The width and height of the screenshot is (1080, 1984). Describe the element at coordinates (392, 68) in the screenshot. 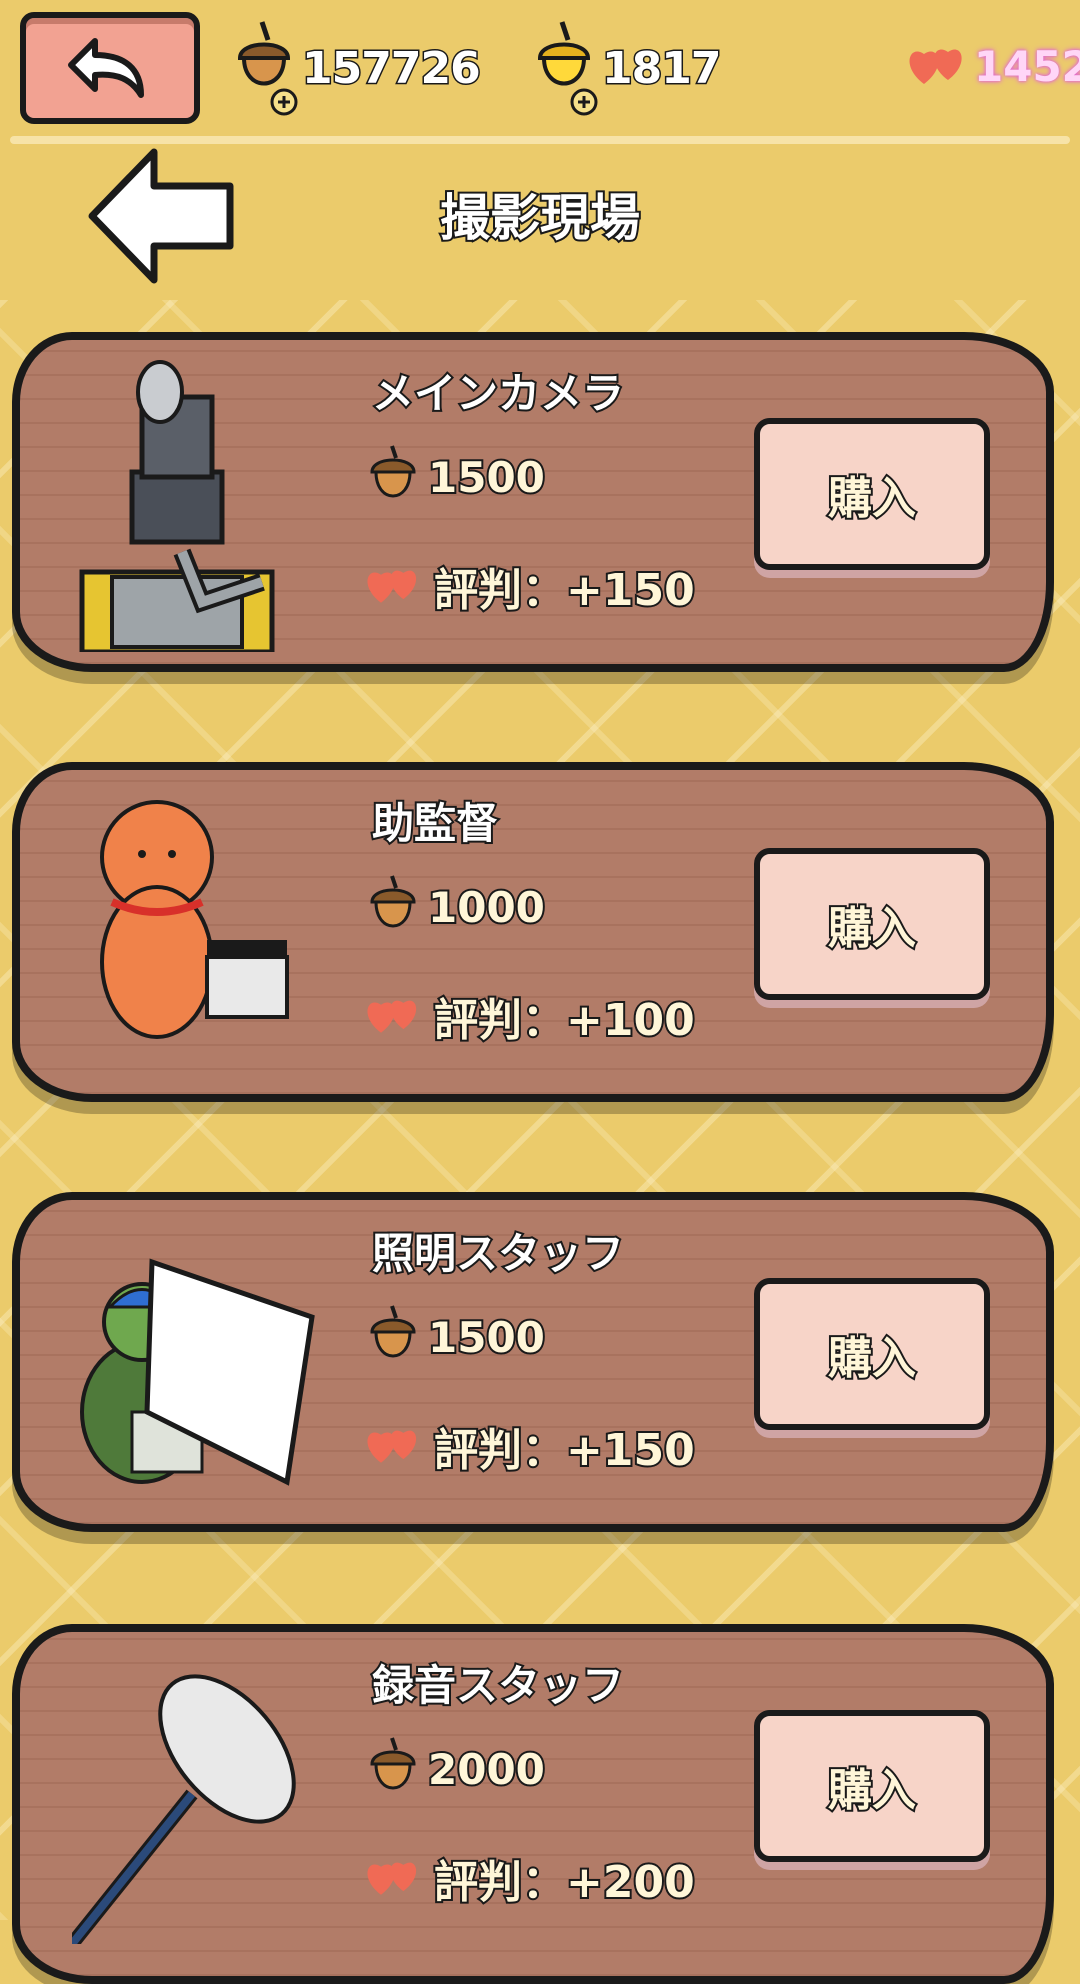

I see `acorn-brown-count: 157726` at that location.